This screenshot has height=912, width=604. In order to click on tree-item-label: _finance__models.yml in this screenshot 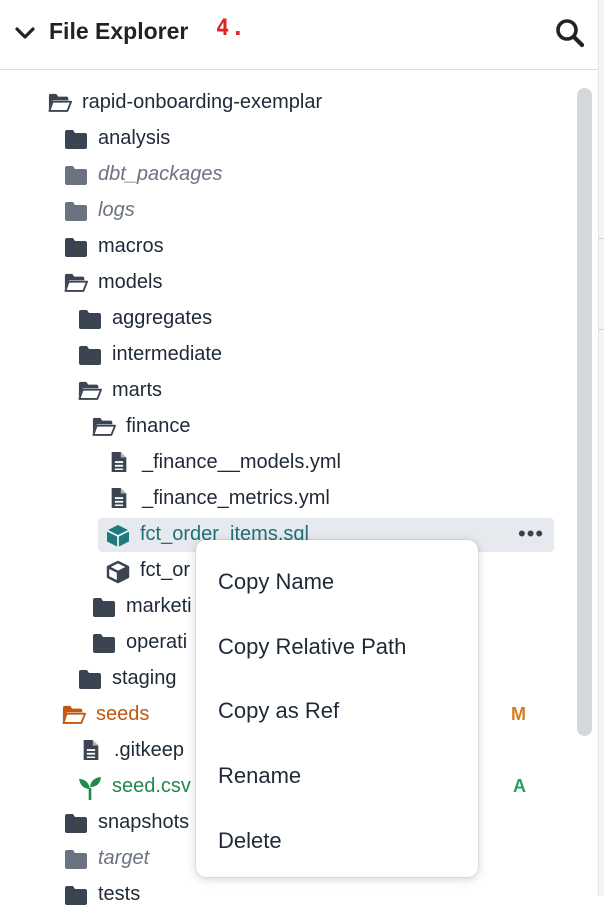, I will do `click(241, 462)`.